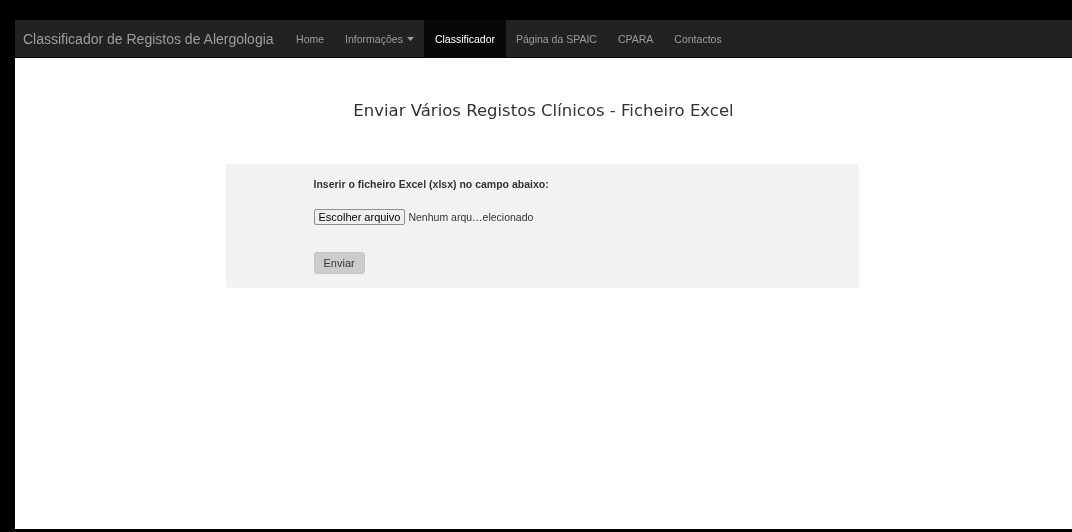  Describe the element at coordinates (698, 38) in the screenshot. I see `nav-link: Contactos` at that location.